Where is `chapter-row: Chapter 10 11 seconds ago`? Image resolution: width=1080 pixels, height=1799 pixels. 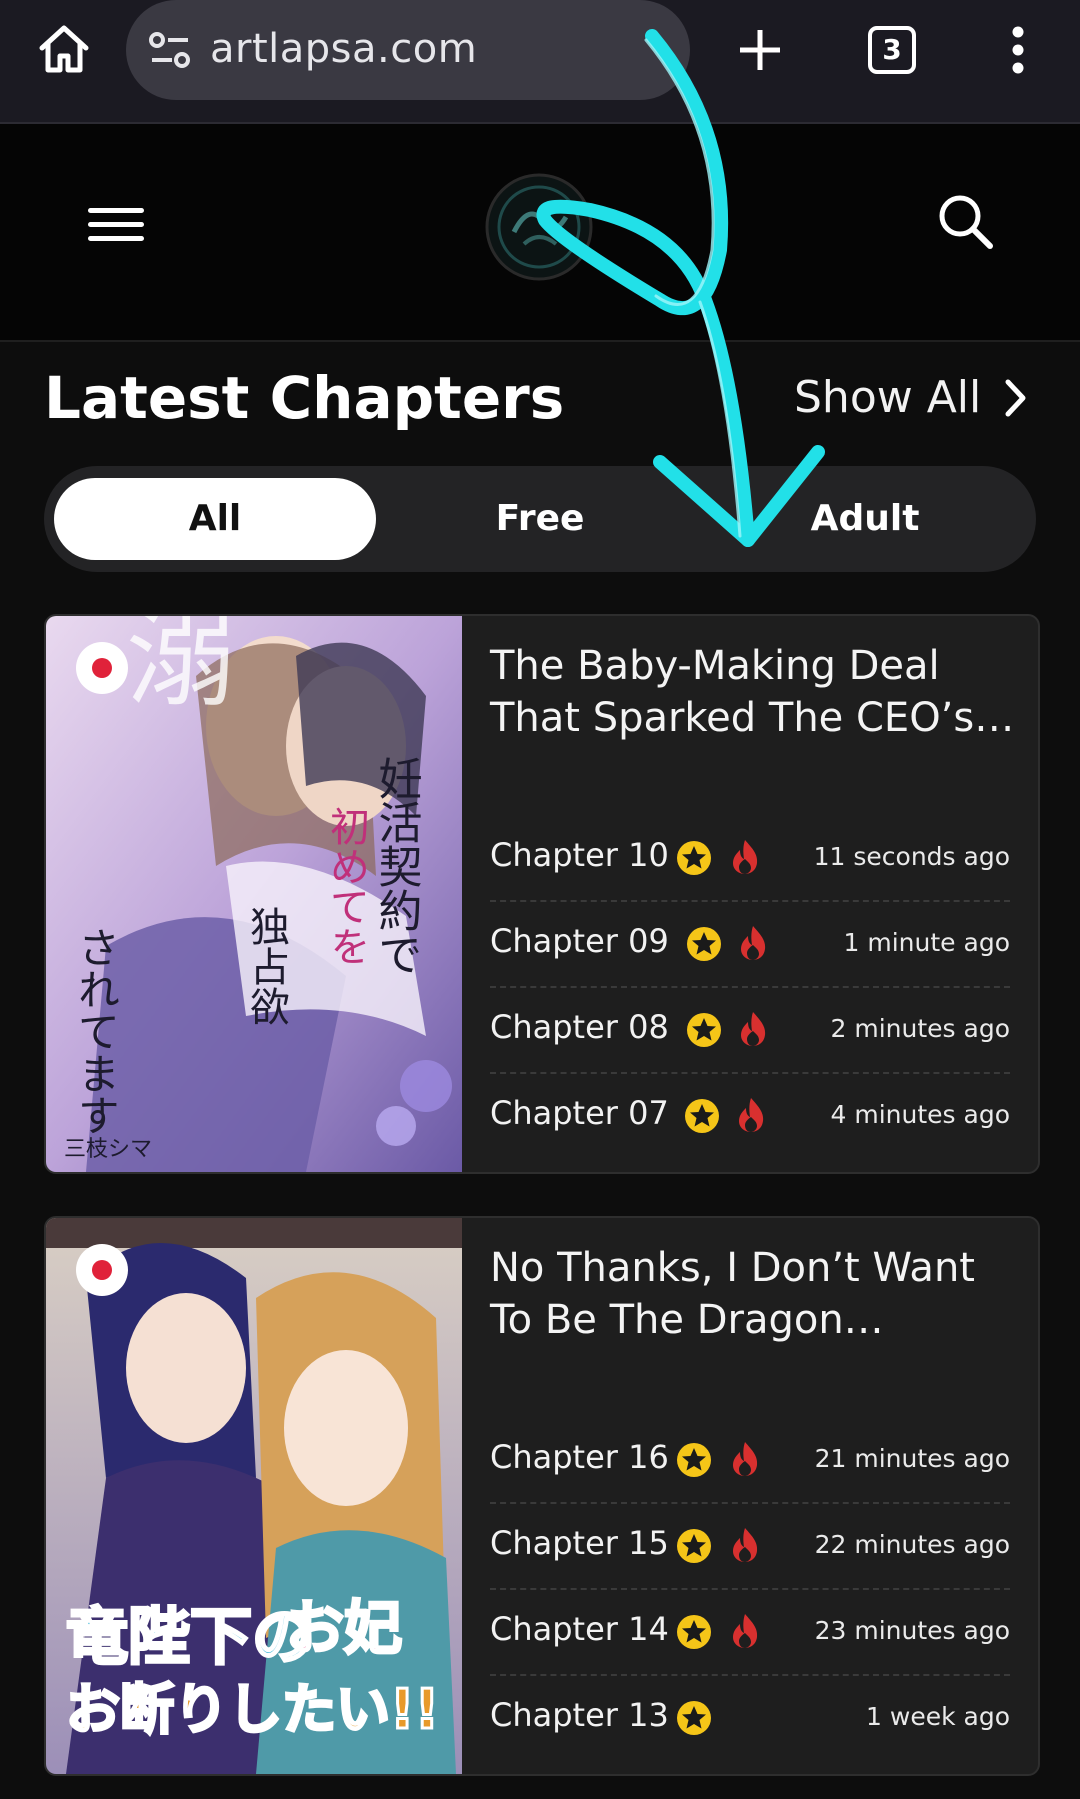 chapter-row: Chapter 10 11 seconds ago is located at coordinates (750, 859).